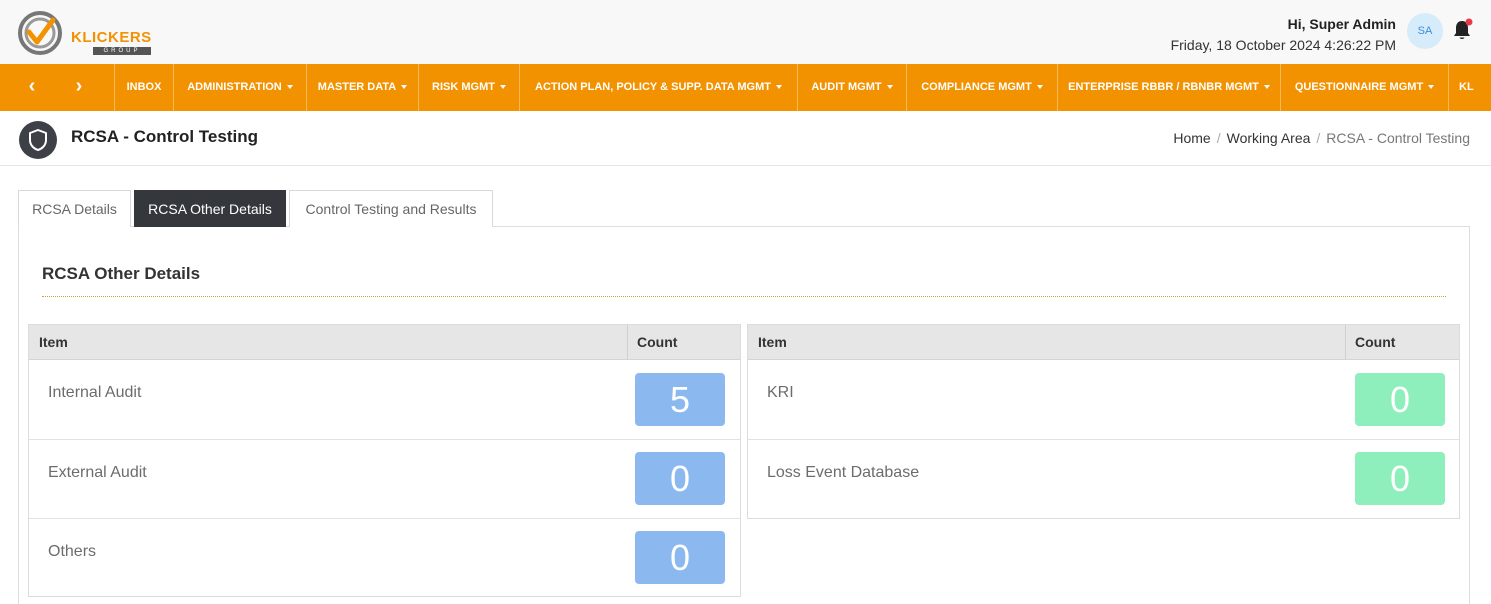 The height and width of the screenshot is (604, 1491). What do you see at coordinates (79, 87) in the screenshot?
I see `nav-next-button: ›` at bounding box center [79, 87].